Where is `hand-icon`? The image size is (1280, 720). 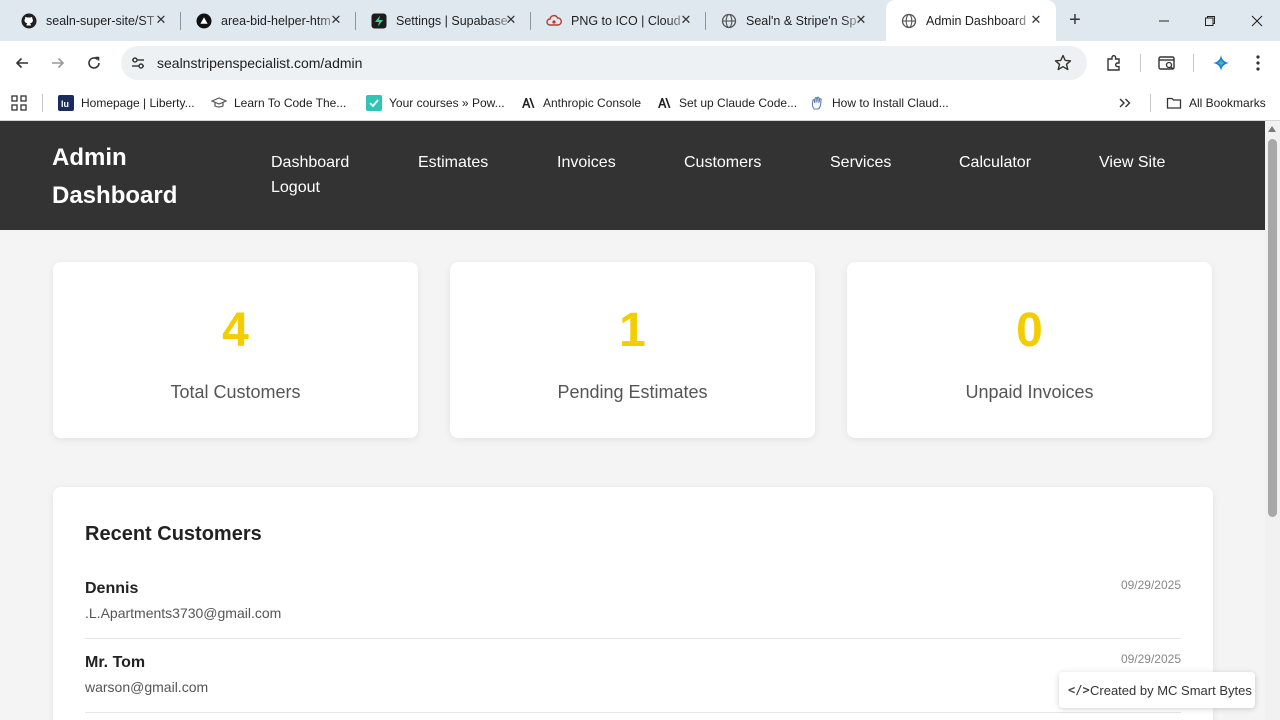 hand-icon is located at coordinates (817, 103).